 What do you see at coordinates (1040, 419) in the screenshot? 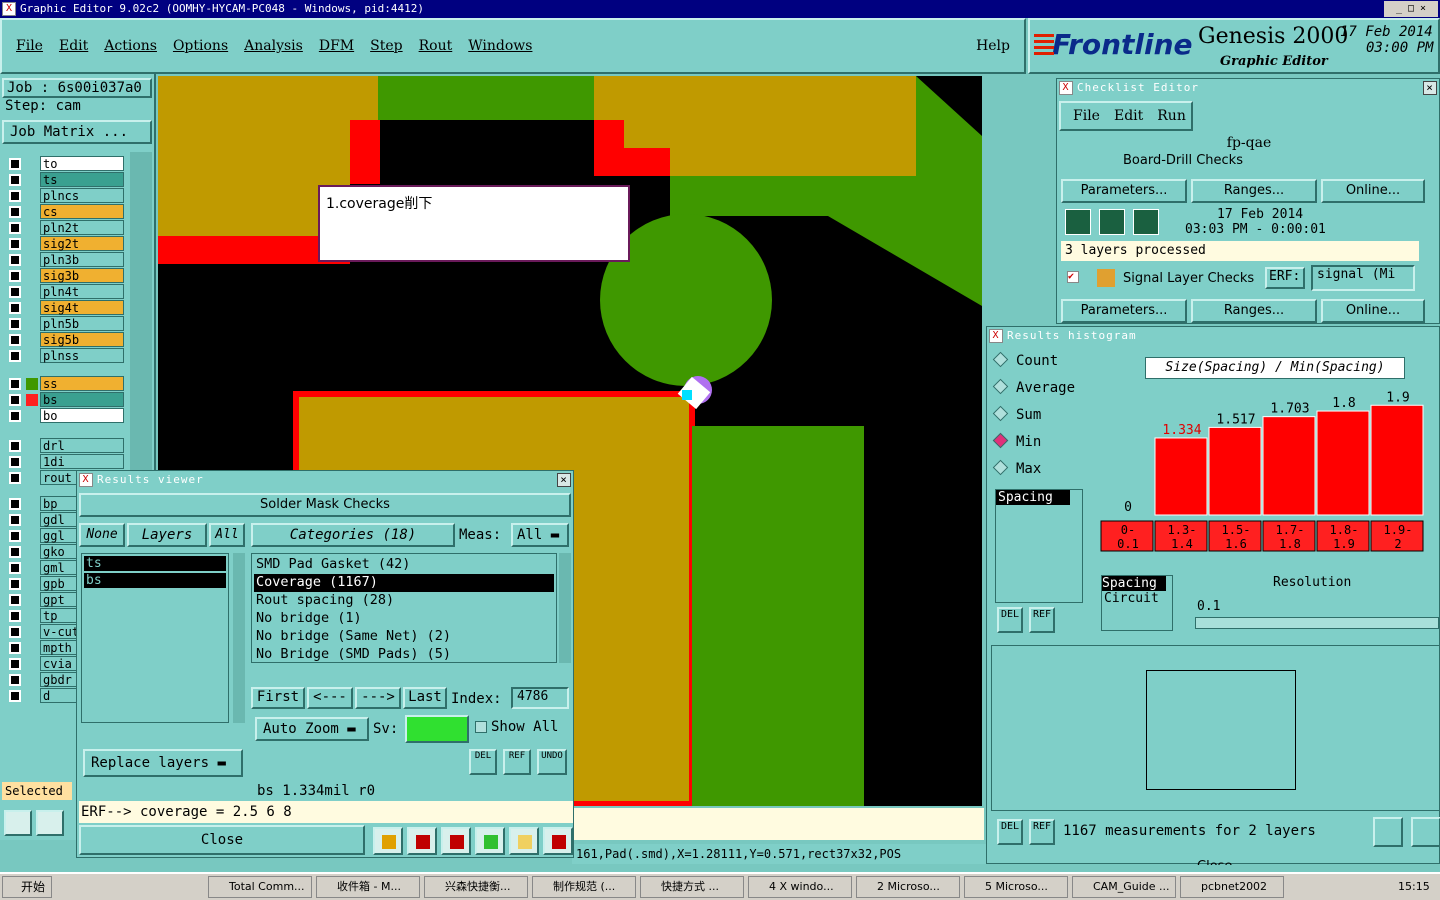
I see `mode-sum: Sum` at bounding box center [1040, 419].